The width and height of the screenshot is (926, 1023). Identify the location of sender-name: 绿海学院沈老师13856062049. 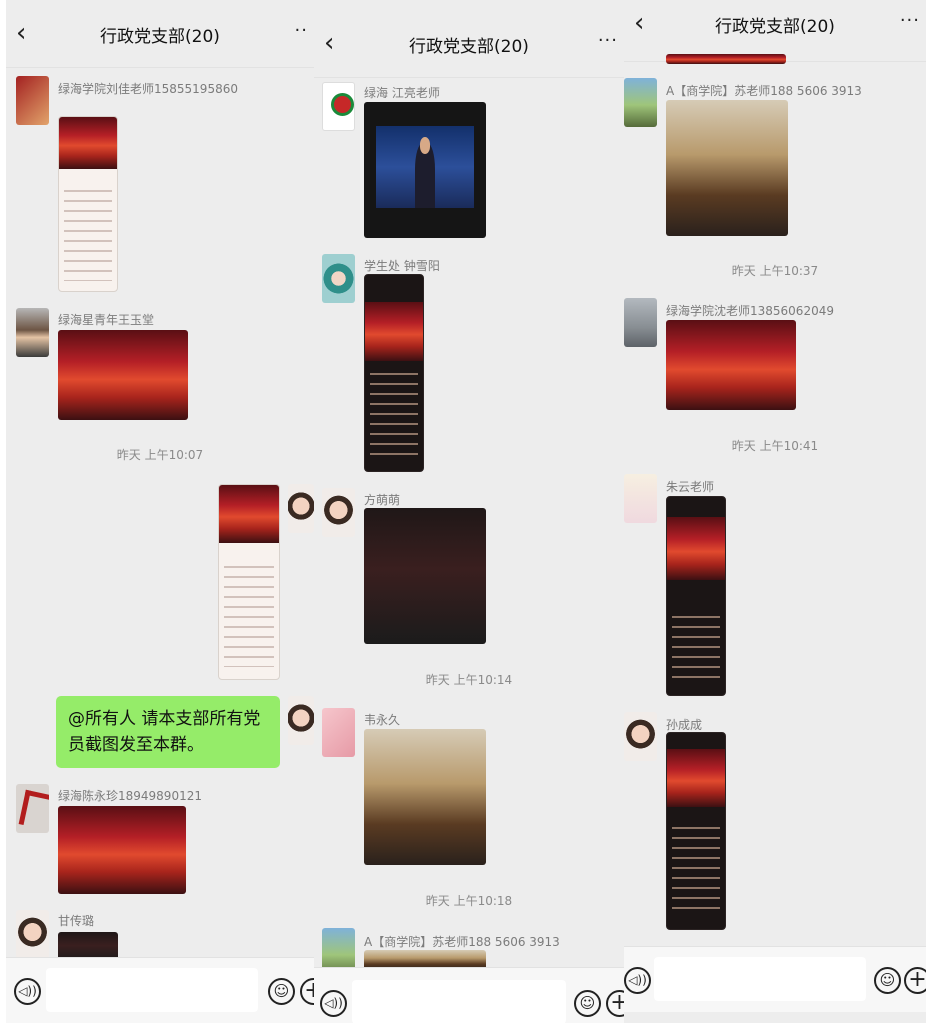
(750, 311).